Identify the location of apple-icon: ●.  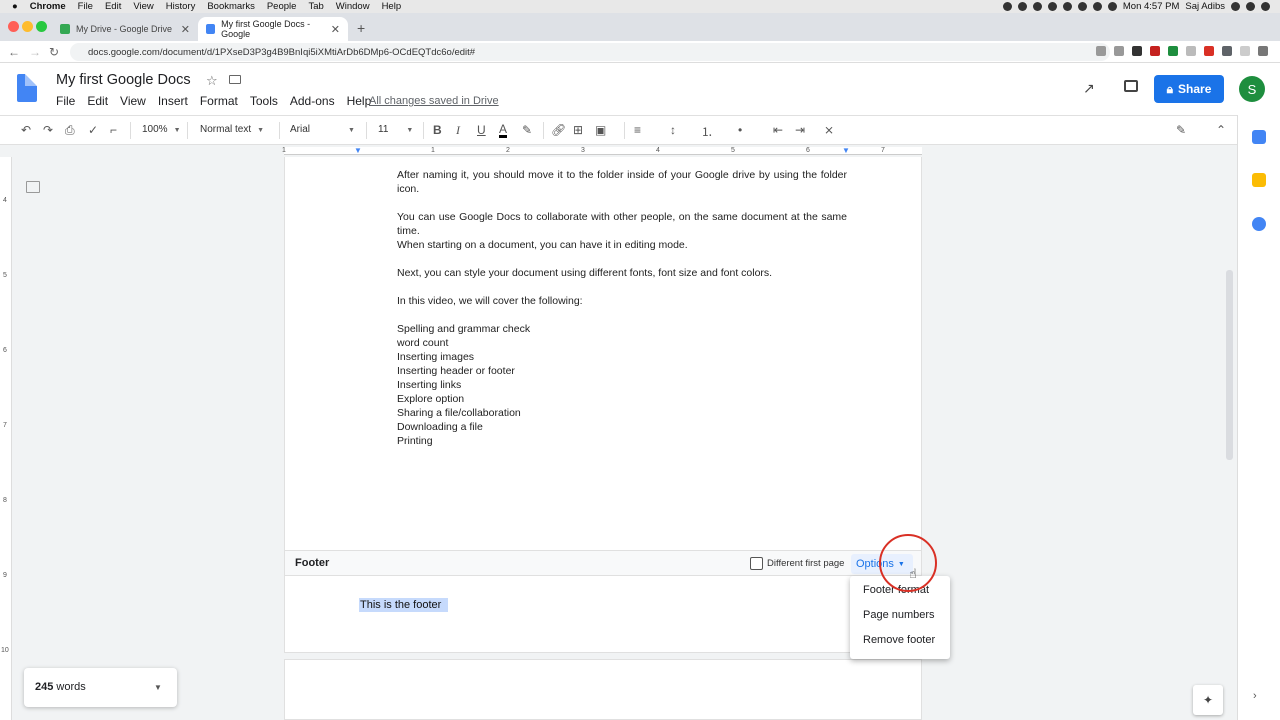
(15, 6).